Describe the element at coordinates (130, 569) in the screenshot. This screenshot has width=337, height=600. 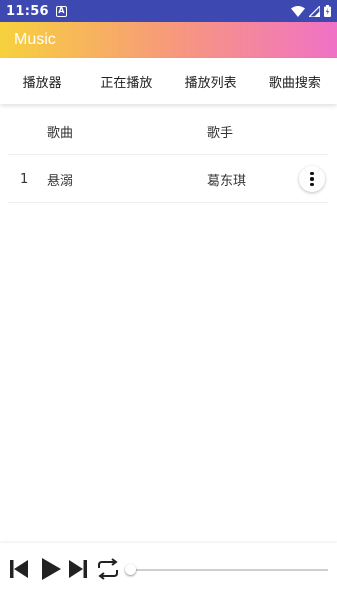
I see `seek-thumb` at that location.